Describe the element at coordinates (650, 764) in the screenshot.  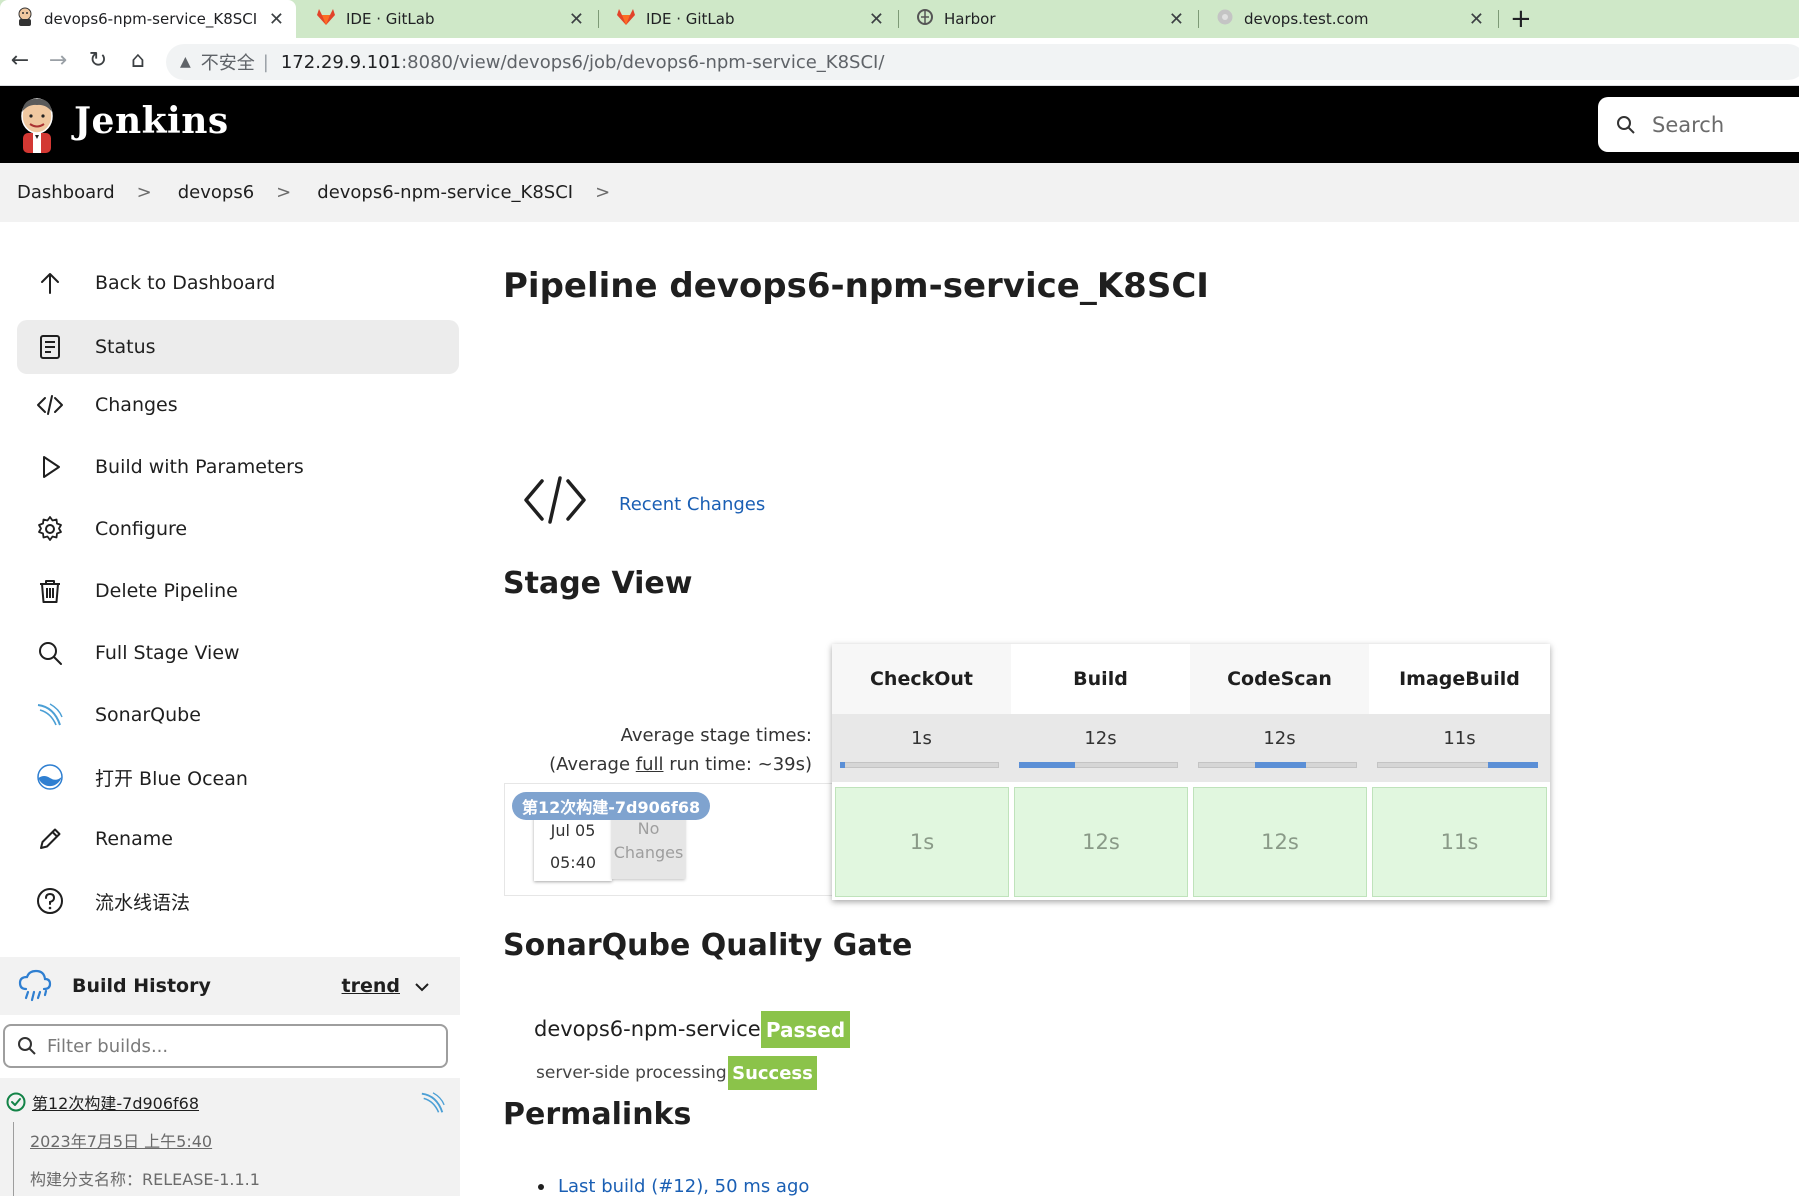
I see `full-run-link: full` at that location.